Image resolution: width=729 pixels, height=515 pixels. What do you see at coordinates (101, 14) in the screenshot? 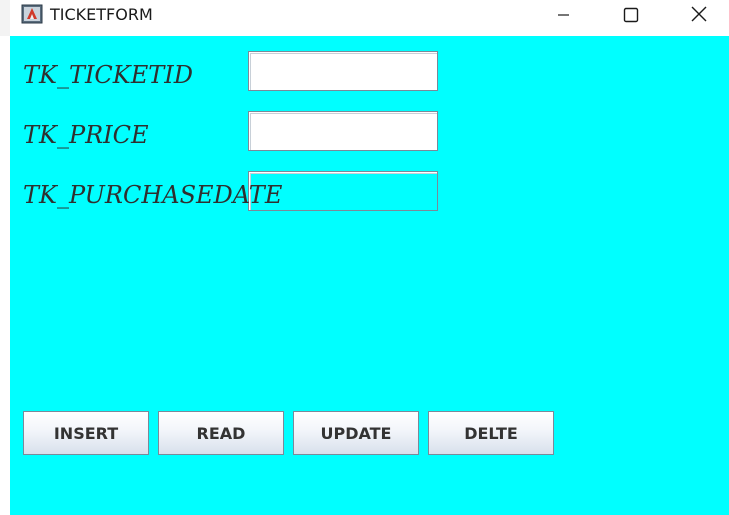
I see `window-title: TICKETFORM` at bounding box center [101, 14].